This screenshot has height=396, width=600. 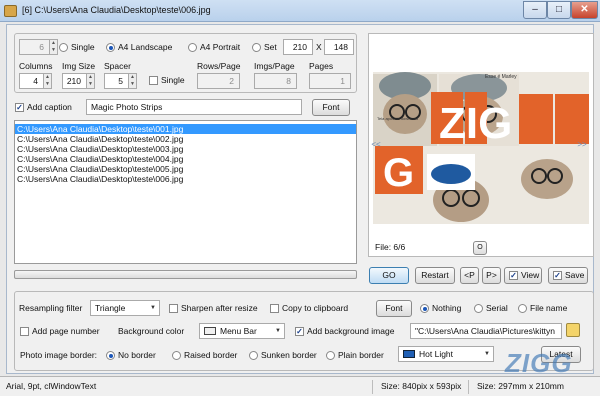 I want to click on radio-sunken-border-label: Sunken border, so click(x=289, y=355).